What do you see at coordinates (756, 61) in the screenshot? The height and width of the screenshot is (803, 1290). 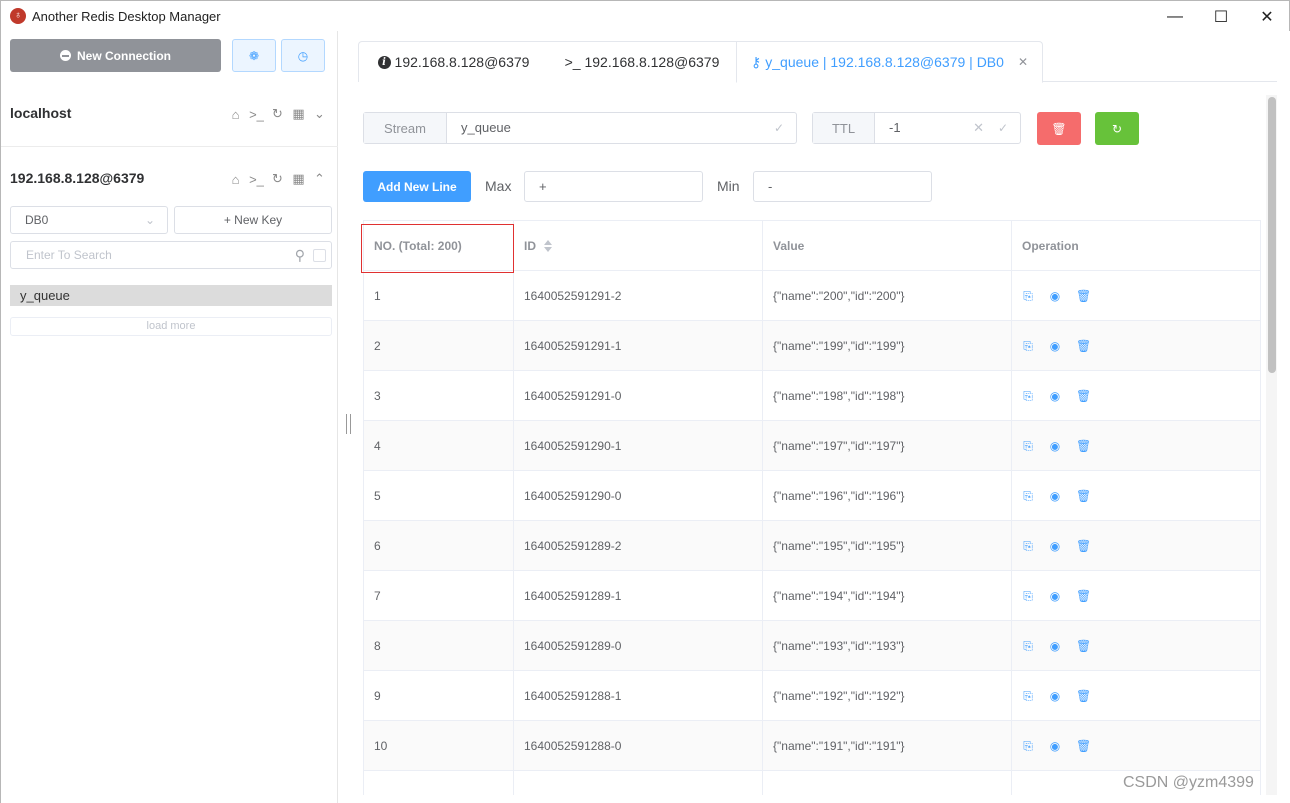 I see `key-icon: ⚷` at bounding box center [756, 61].